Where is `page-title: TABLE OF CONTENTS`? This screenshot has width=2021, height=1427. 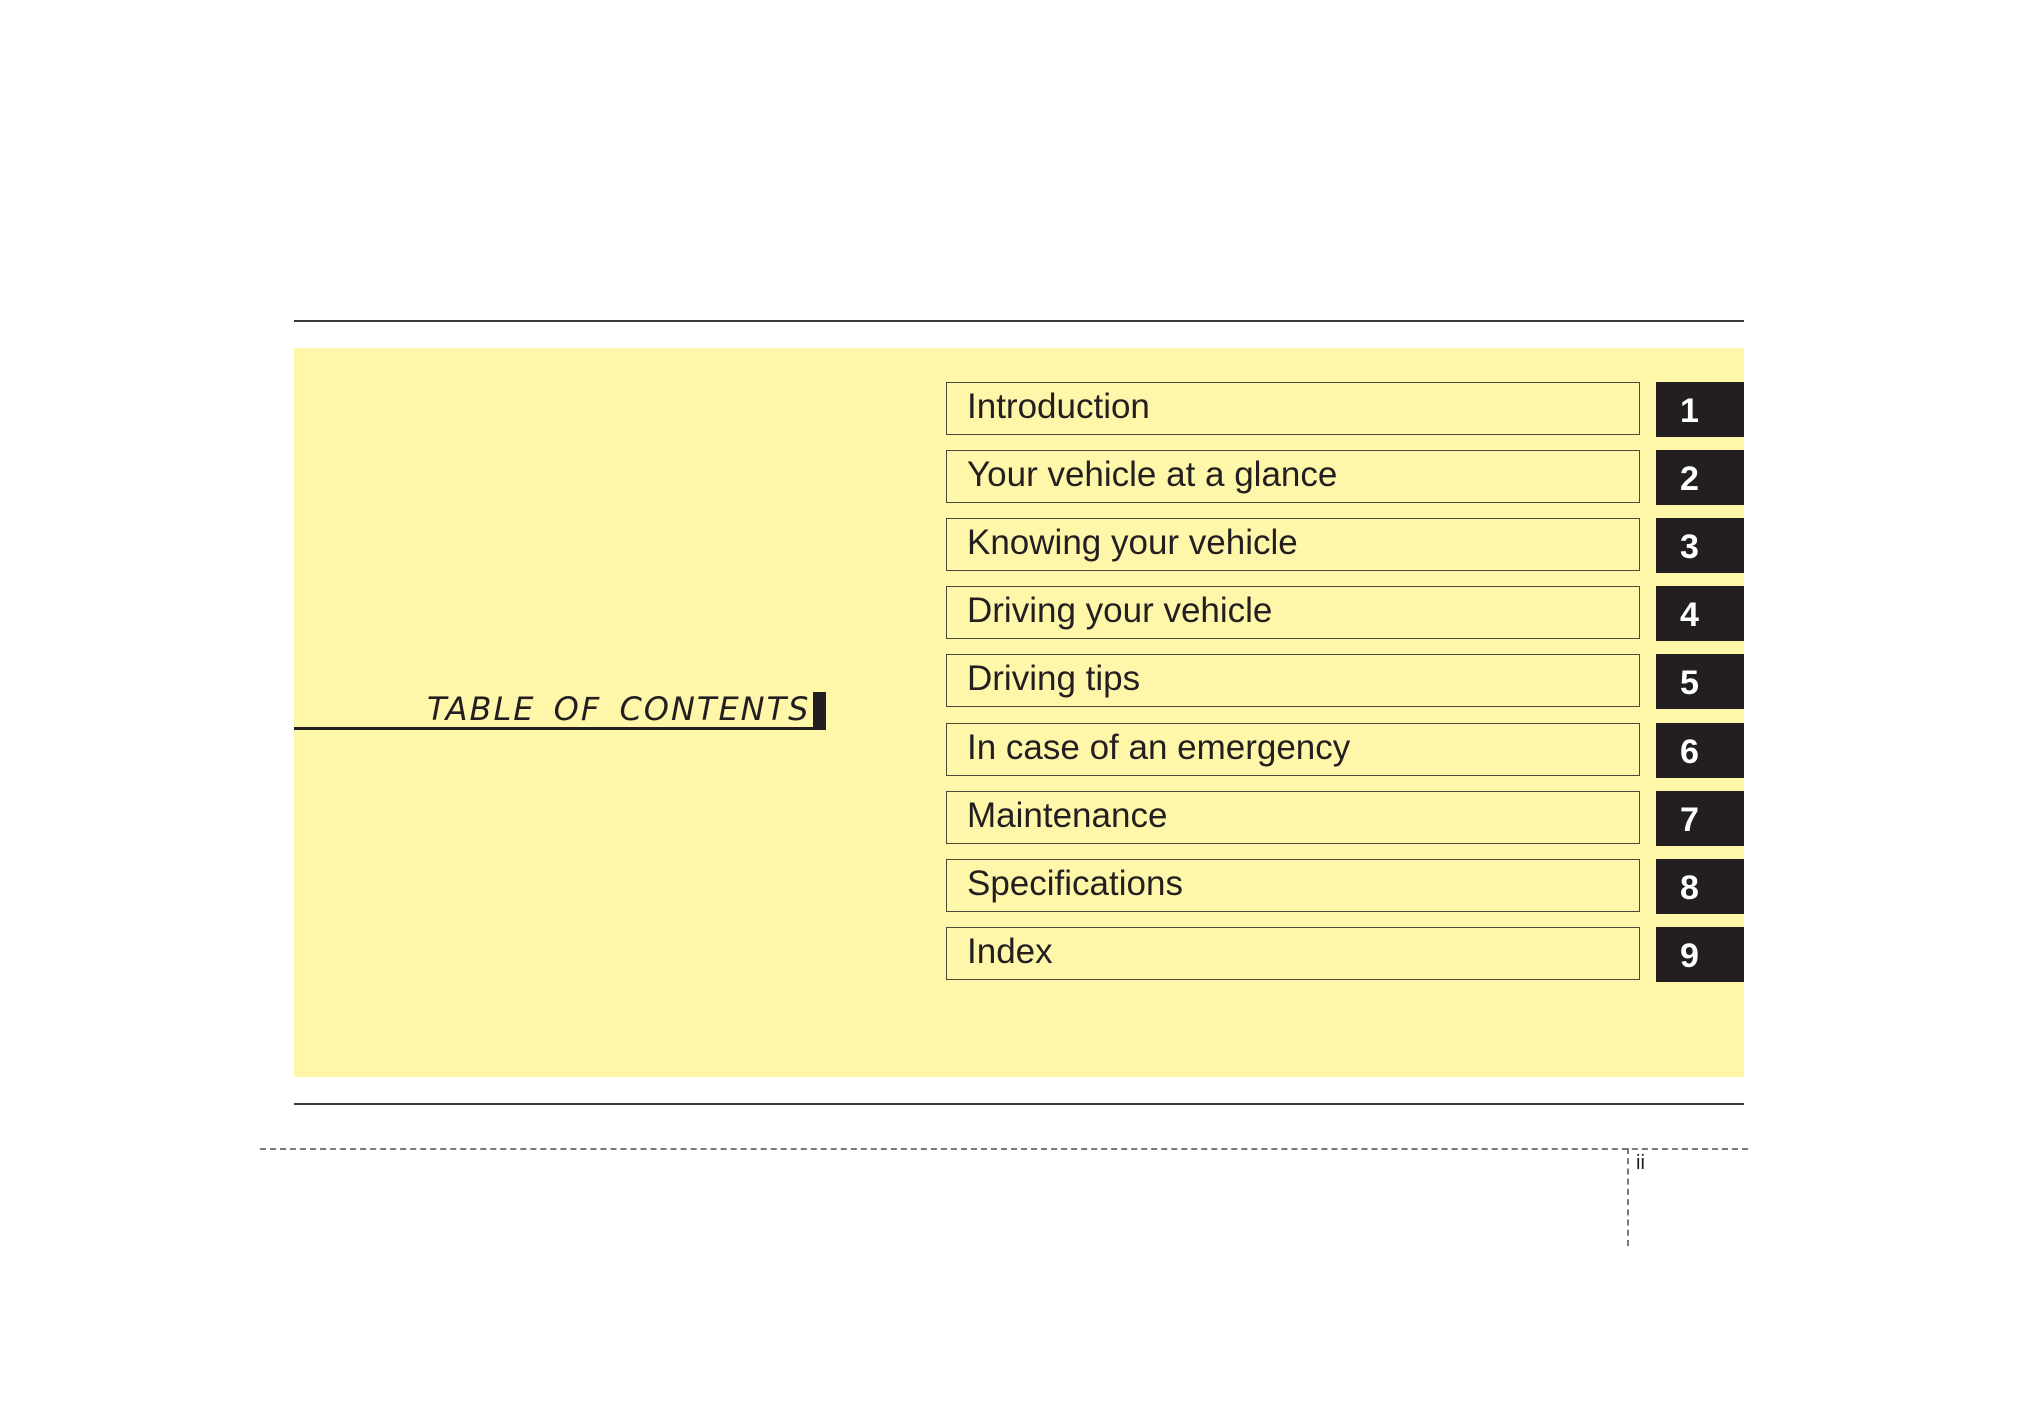
page-title: TABLE OF CONTENTS is located at coordinates (619, 709).